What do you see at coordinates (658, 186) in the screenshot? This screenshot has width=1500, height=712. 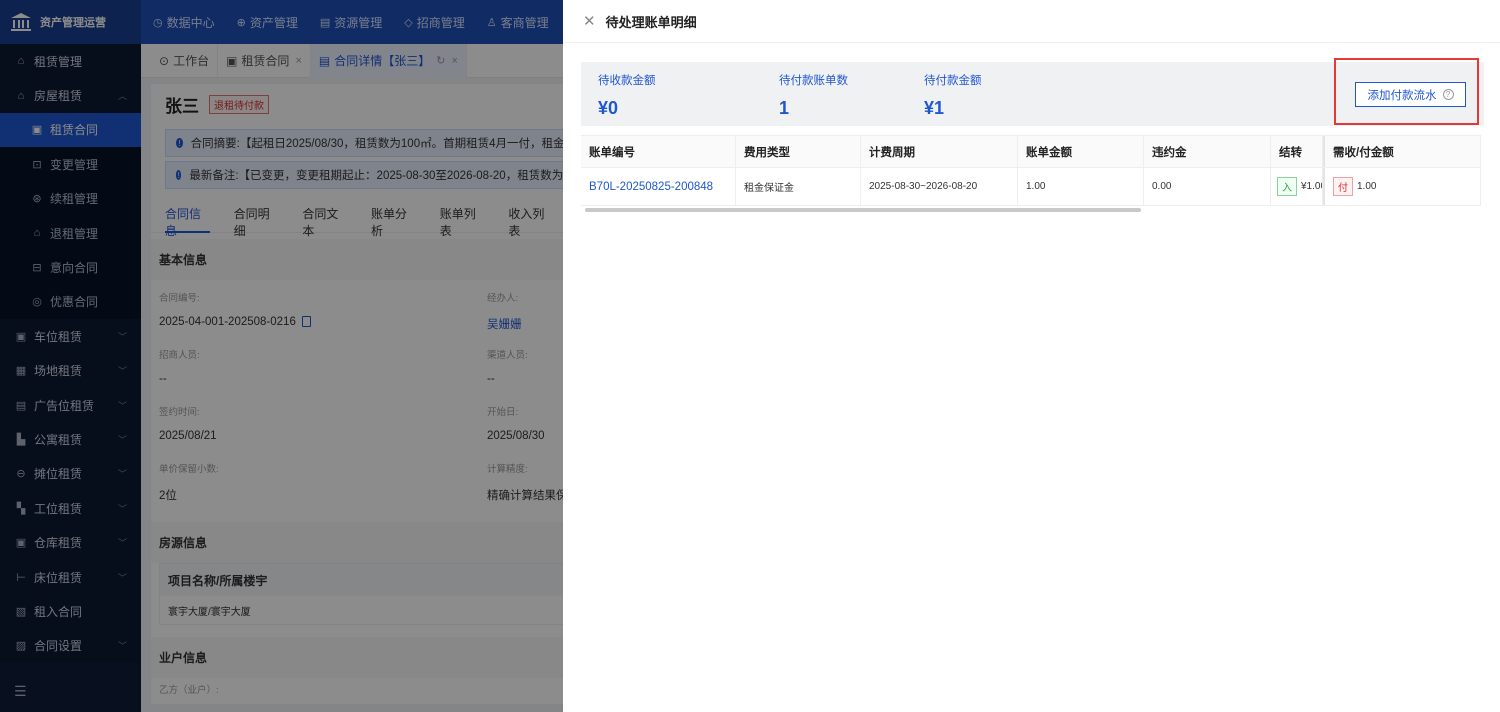 I see `bill-no-link: B70L-20250825-200848` at bounding box center [658, 186].